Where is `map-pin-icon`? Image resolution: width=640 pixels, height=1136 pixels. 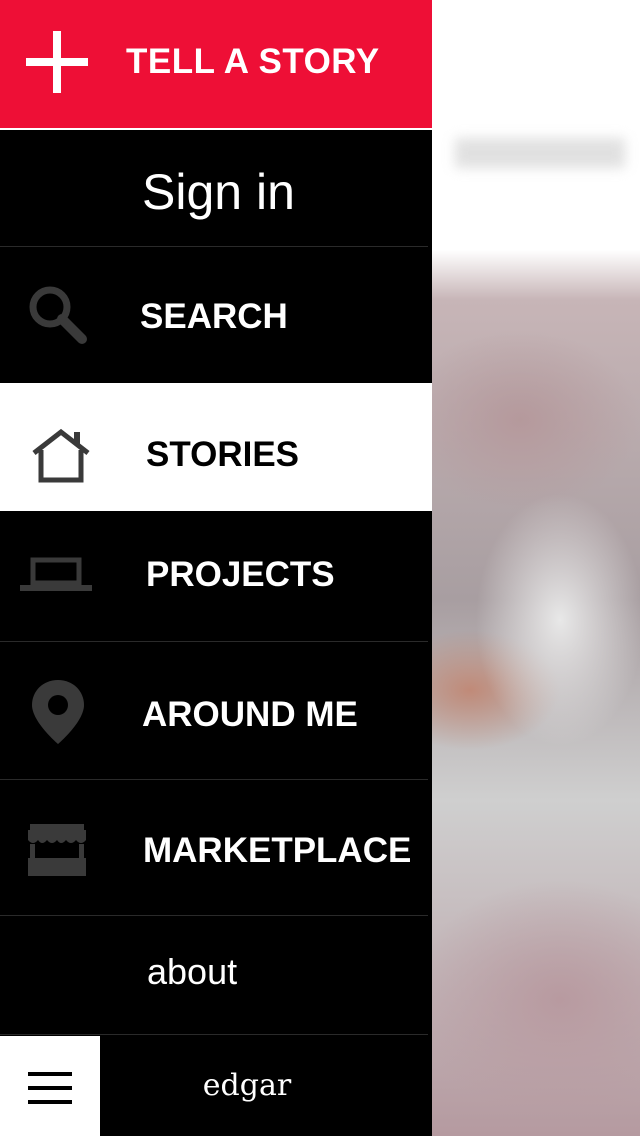
map-pin-icon is located at coordinates (58, 712).